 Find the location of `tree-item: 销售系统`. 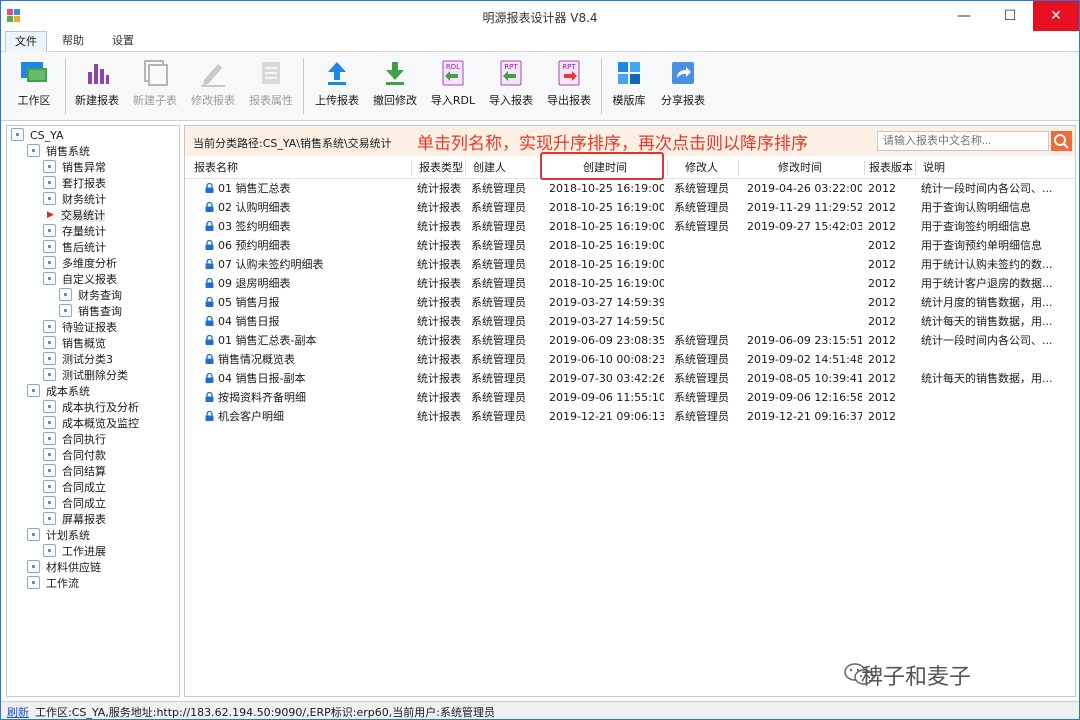

tree-item: 销售系统 is located at coordinates (58, 152).